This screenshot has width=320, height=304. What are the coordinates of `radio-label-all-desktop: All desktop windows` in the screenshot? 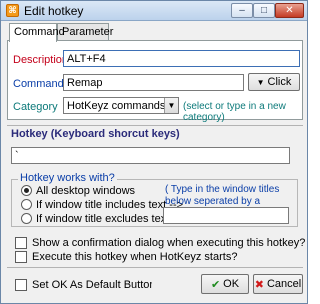 It's located at (86, 191).